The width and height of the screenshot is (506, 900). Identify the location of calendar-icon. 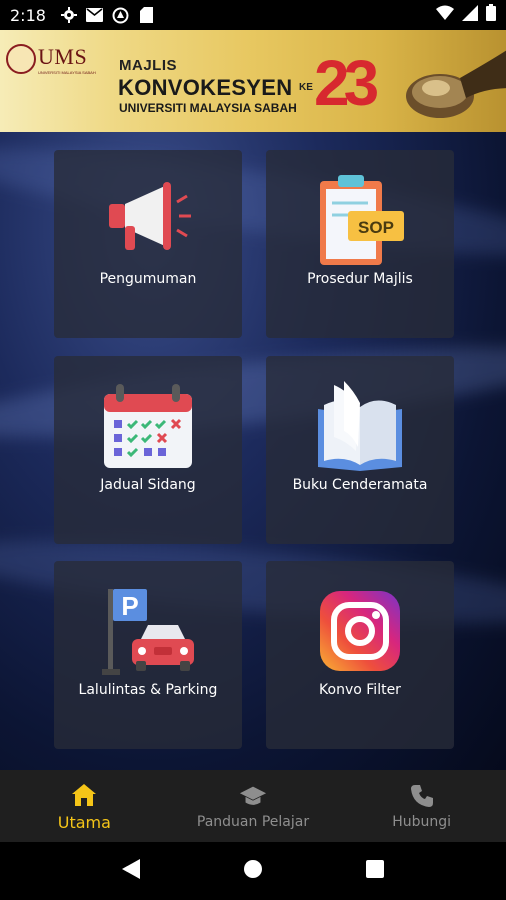
(148, 426).